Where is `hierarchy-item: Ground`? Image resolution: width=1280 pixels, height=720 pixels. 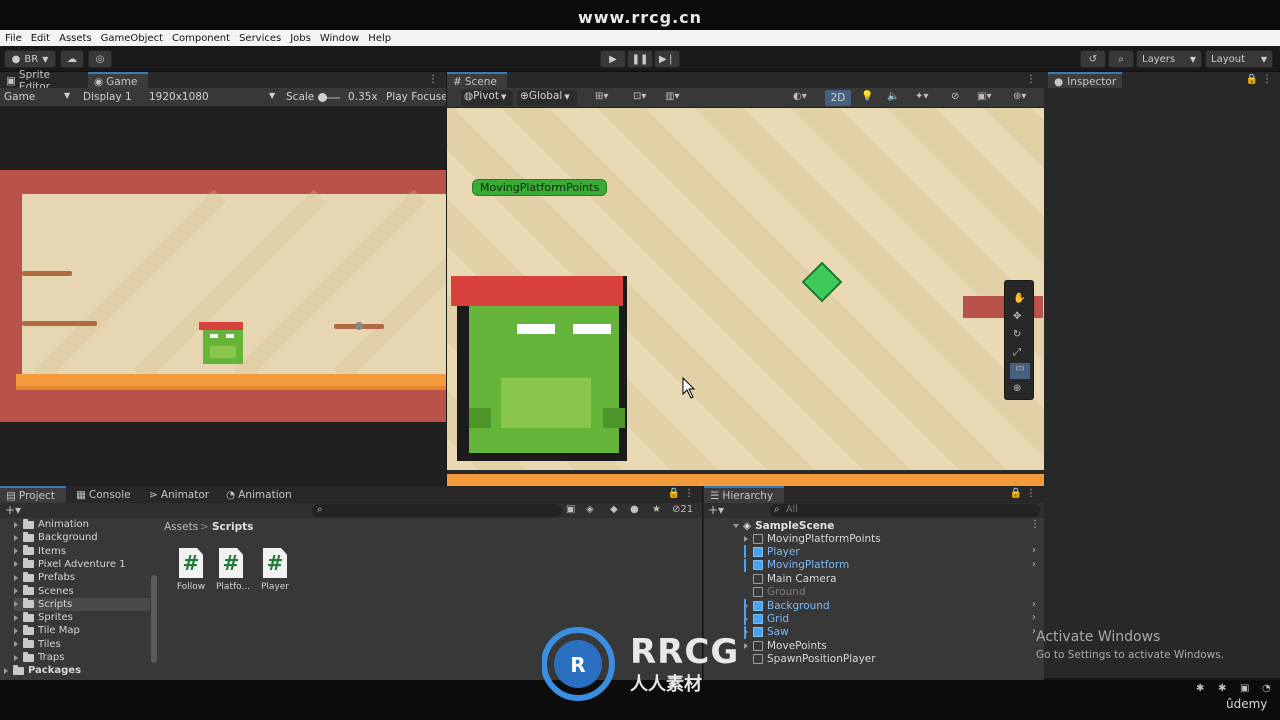 hierarchy-item: Ground is located at coordinates (775, 592).